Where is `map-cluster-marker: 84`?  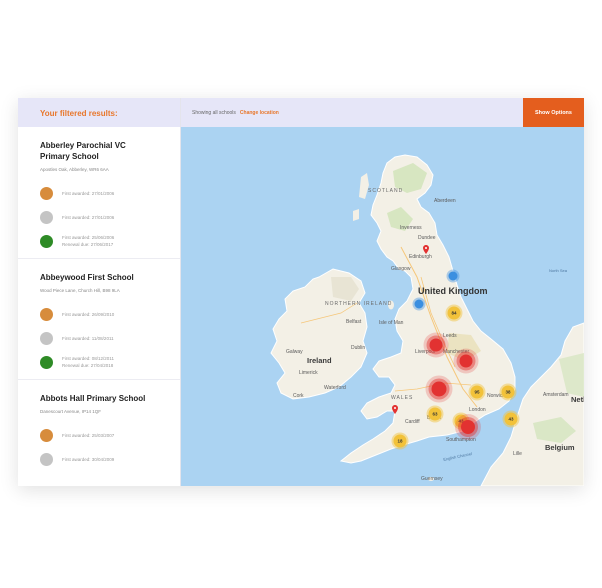 map-cluster-marker: 84 is located at coordinates (454, 313).